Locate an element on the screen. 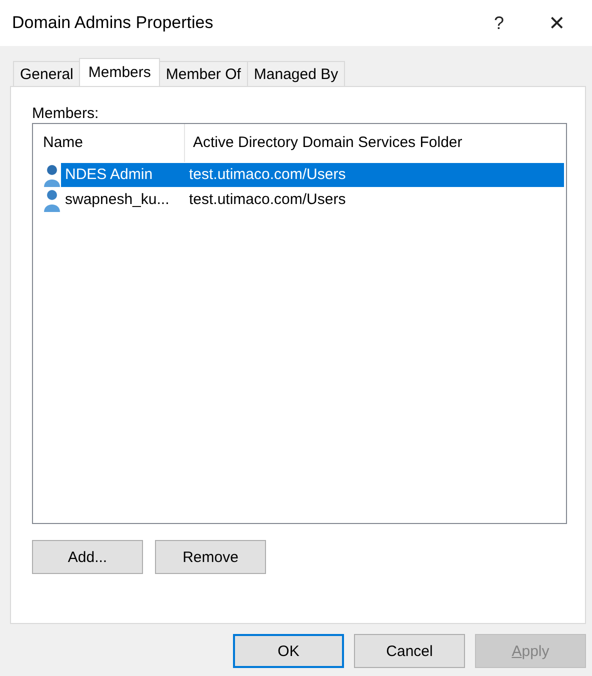 This screenshot has width=592, height=676. tab: General is located at coordinates (46, 73).